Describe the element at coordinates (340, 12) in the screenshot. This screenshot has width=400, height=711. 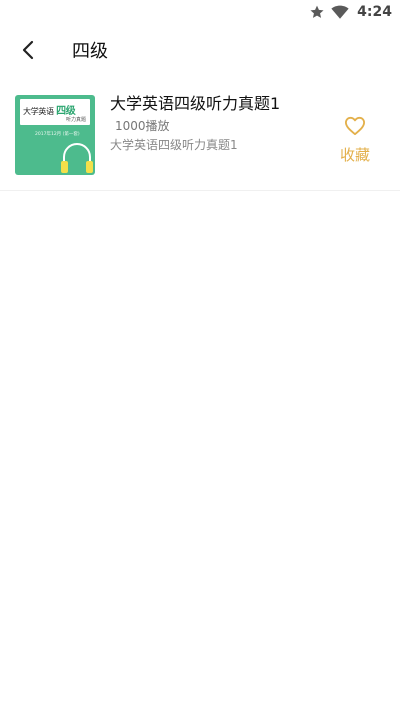
I see `wifi-icon` at that location.